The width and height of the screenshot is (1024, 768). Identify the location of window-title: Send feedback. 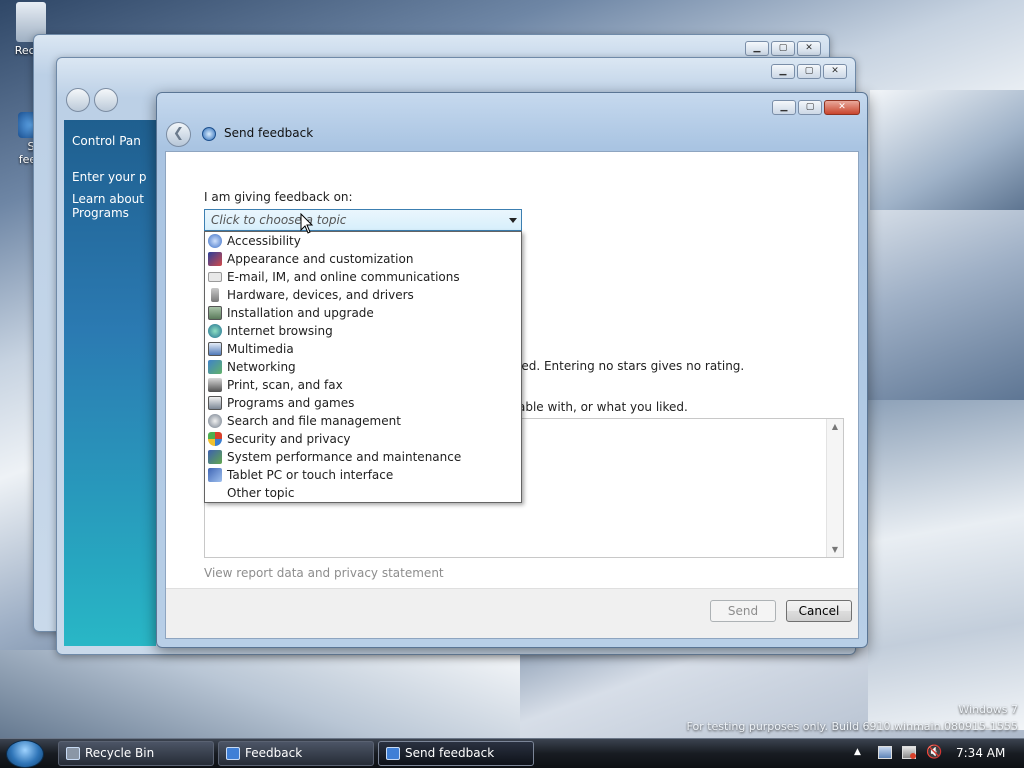
(269, 133).